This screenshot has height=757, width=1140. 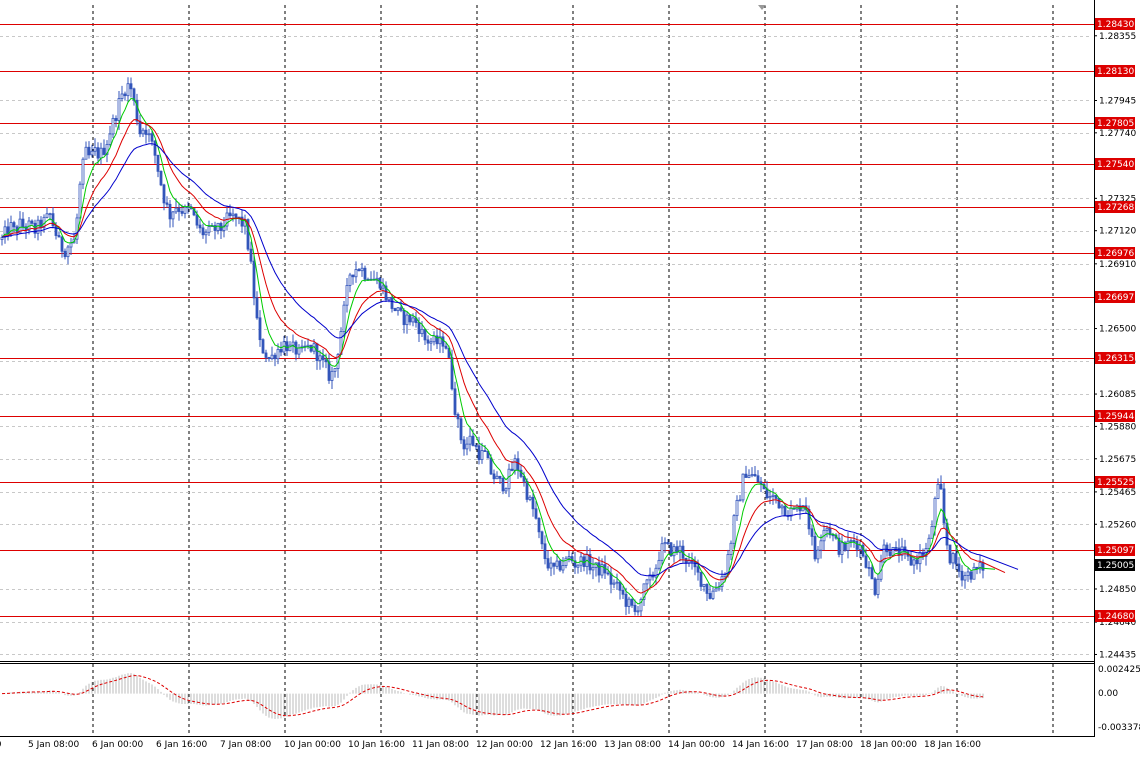 I want to click on price-tick-label: 1.25675, so click(x=1117, y=460).